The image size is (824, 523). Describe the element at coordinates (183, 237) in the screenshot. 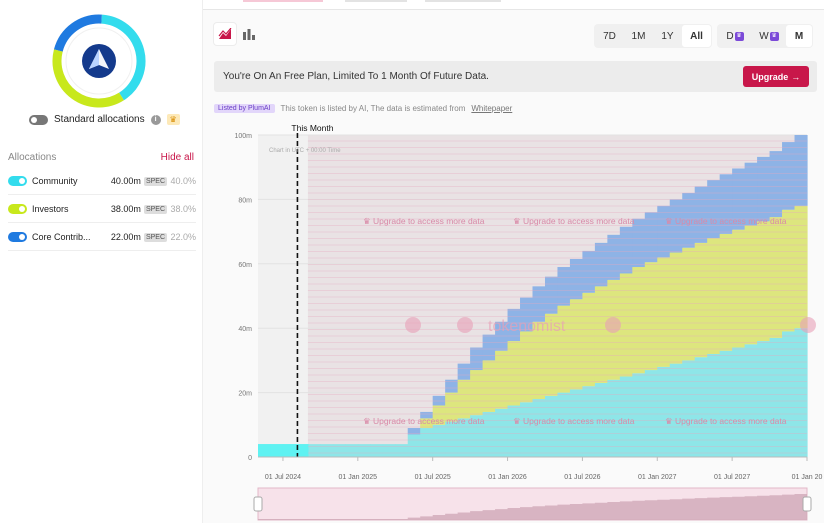

I see `allocation-percent: 22.0%` at that location.